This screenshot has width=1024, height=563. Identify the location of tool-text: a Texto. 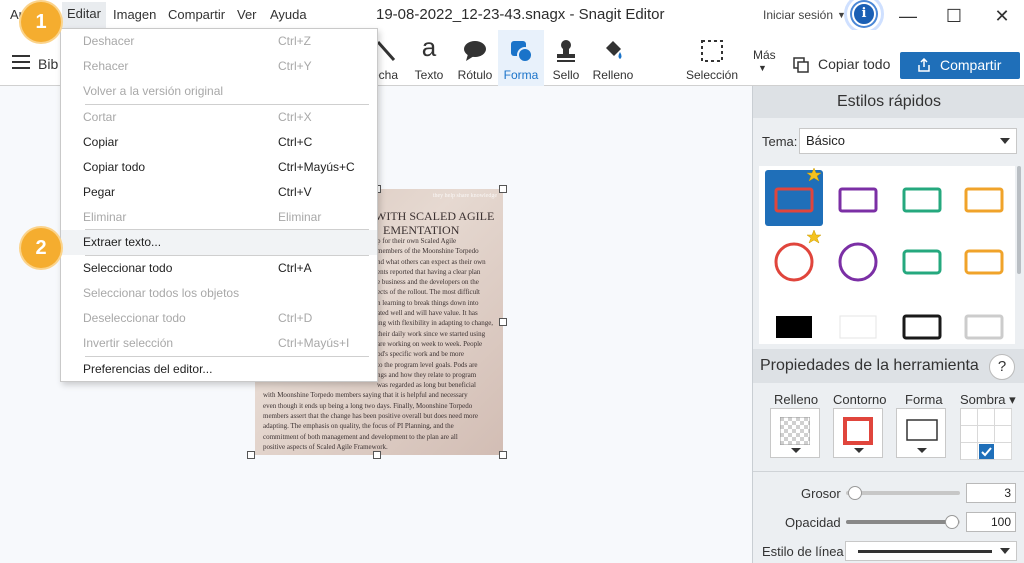
(429, 58).